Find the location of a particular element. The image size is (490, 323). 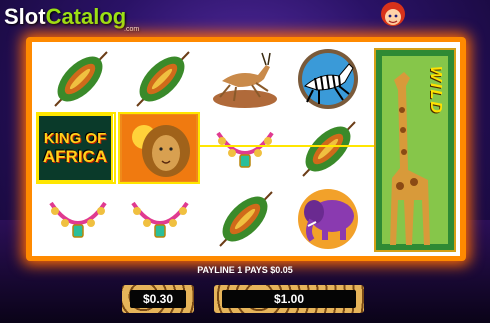

payline-win-text: PAYLINE 1 PAYS $0.05 is located at coordinates (245, 270).